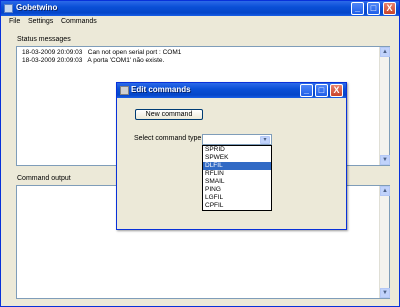 The width and height of the screenshot is (400, 307). Describe the element at coordinates (321, 90) in the screenshot. I see `dialog-maximize-button: □` at that location.